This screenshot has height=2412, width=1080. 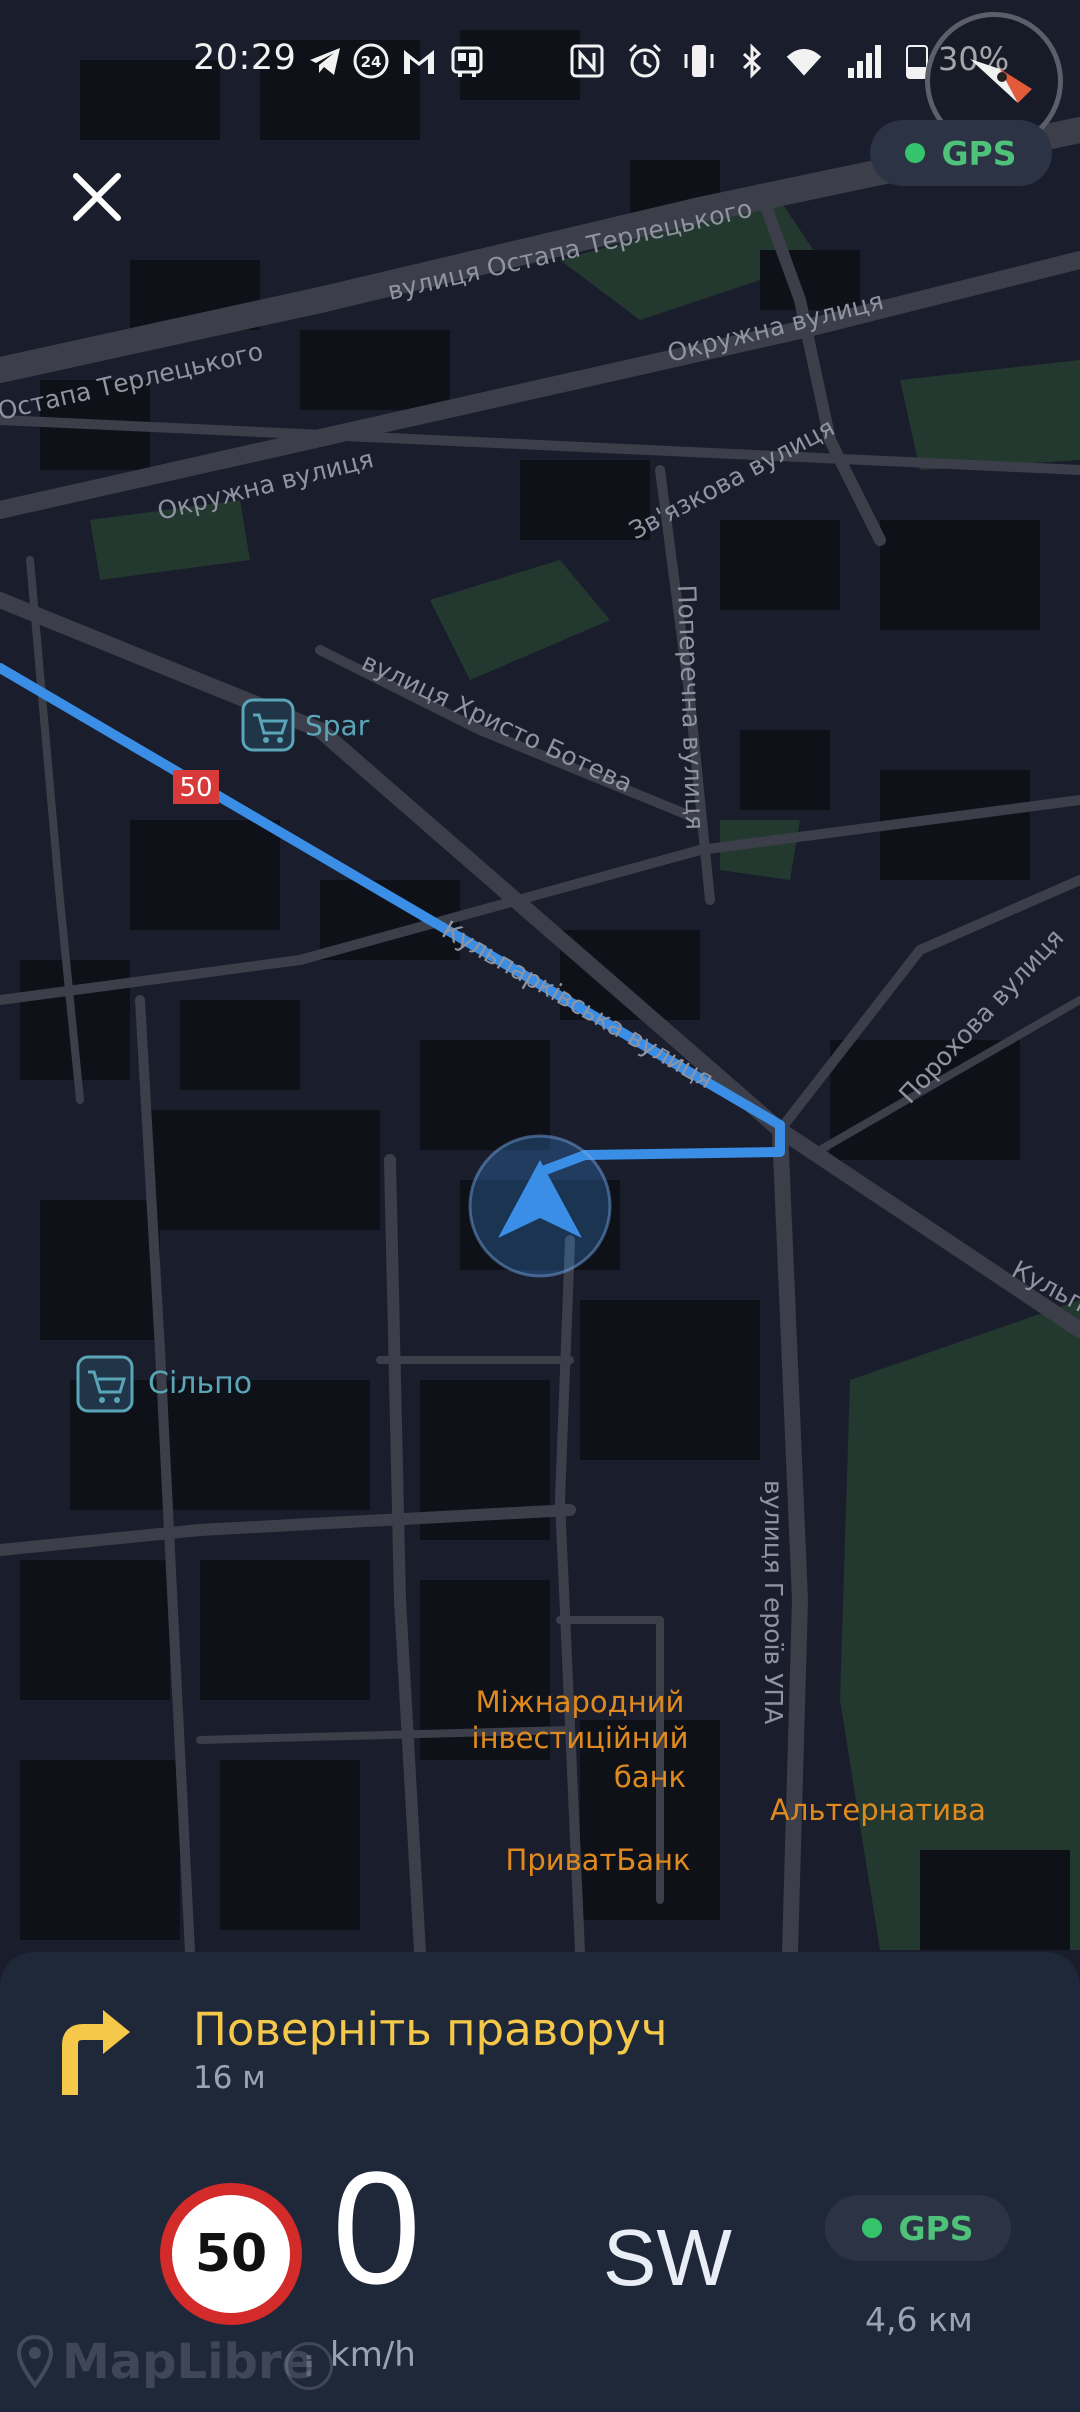 What do you see at coordinates (540, 1206) in the screenshot?
I see `location-marker` at bounding box center [540, 1206].